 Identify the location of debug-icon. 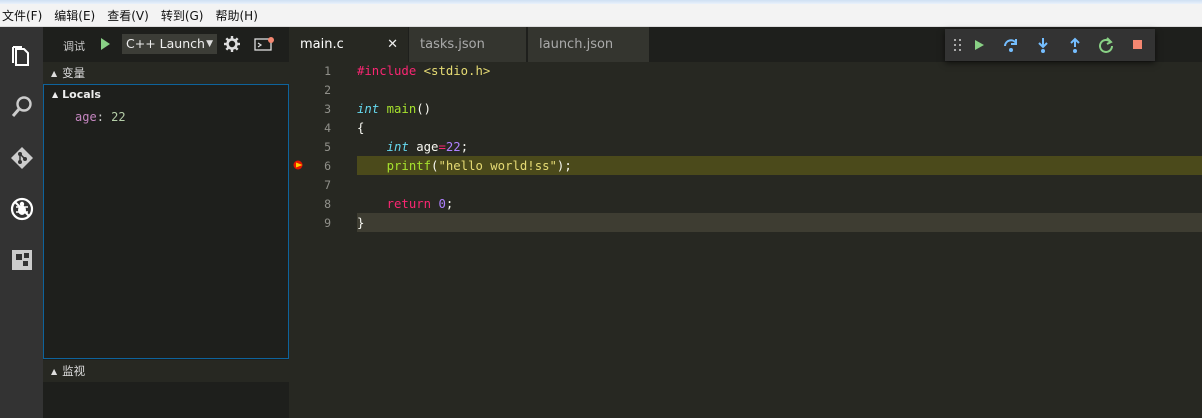
(21, 209).